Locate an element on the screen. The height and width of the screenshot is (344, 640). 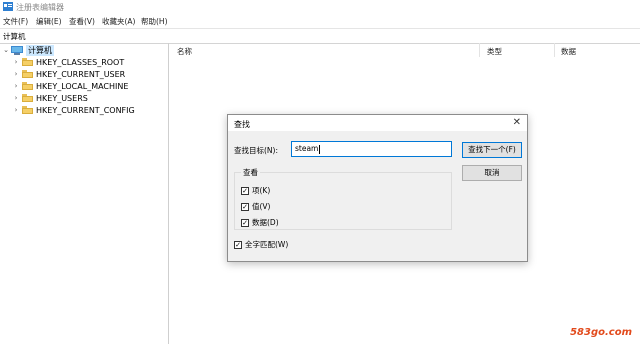
tree-item-hkey-classes-root: › HKEY_CLASSES_ROOT is located at coordinates (68, 62).